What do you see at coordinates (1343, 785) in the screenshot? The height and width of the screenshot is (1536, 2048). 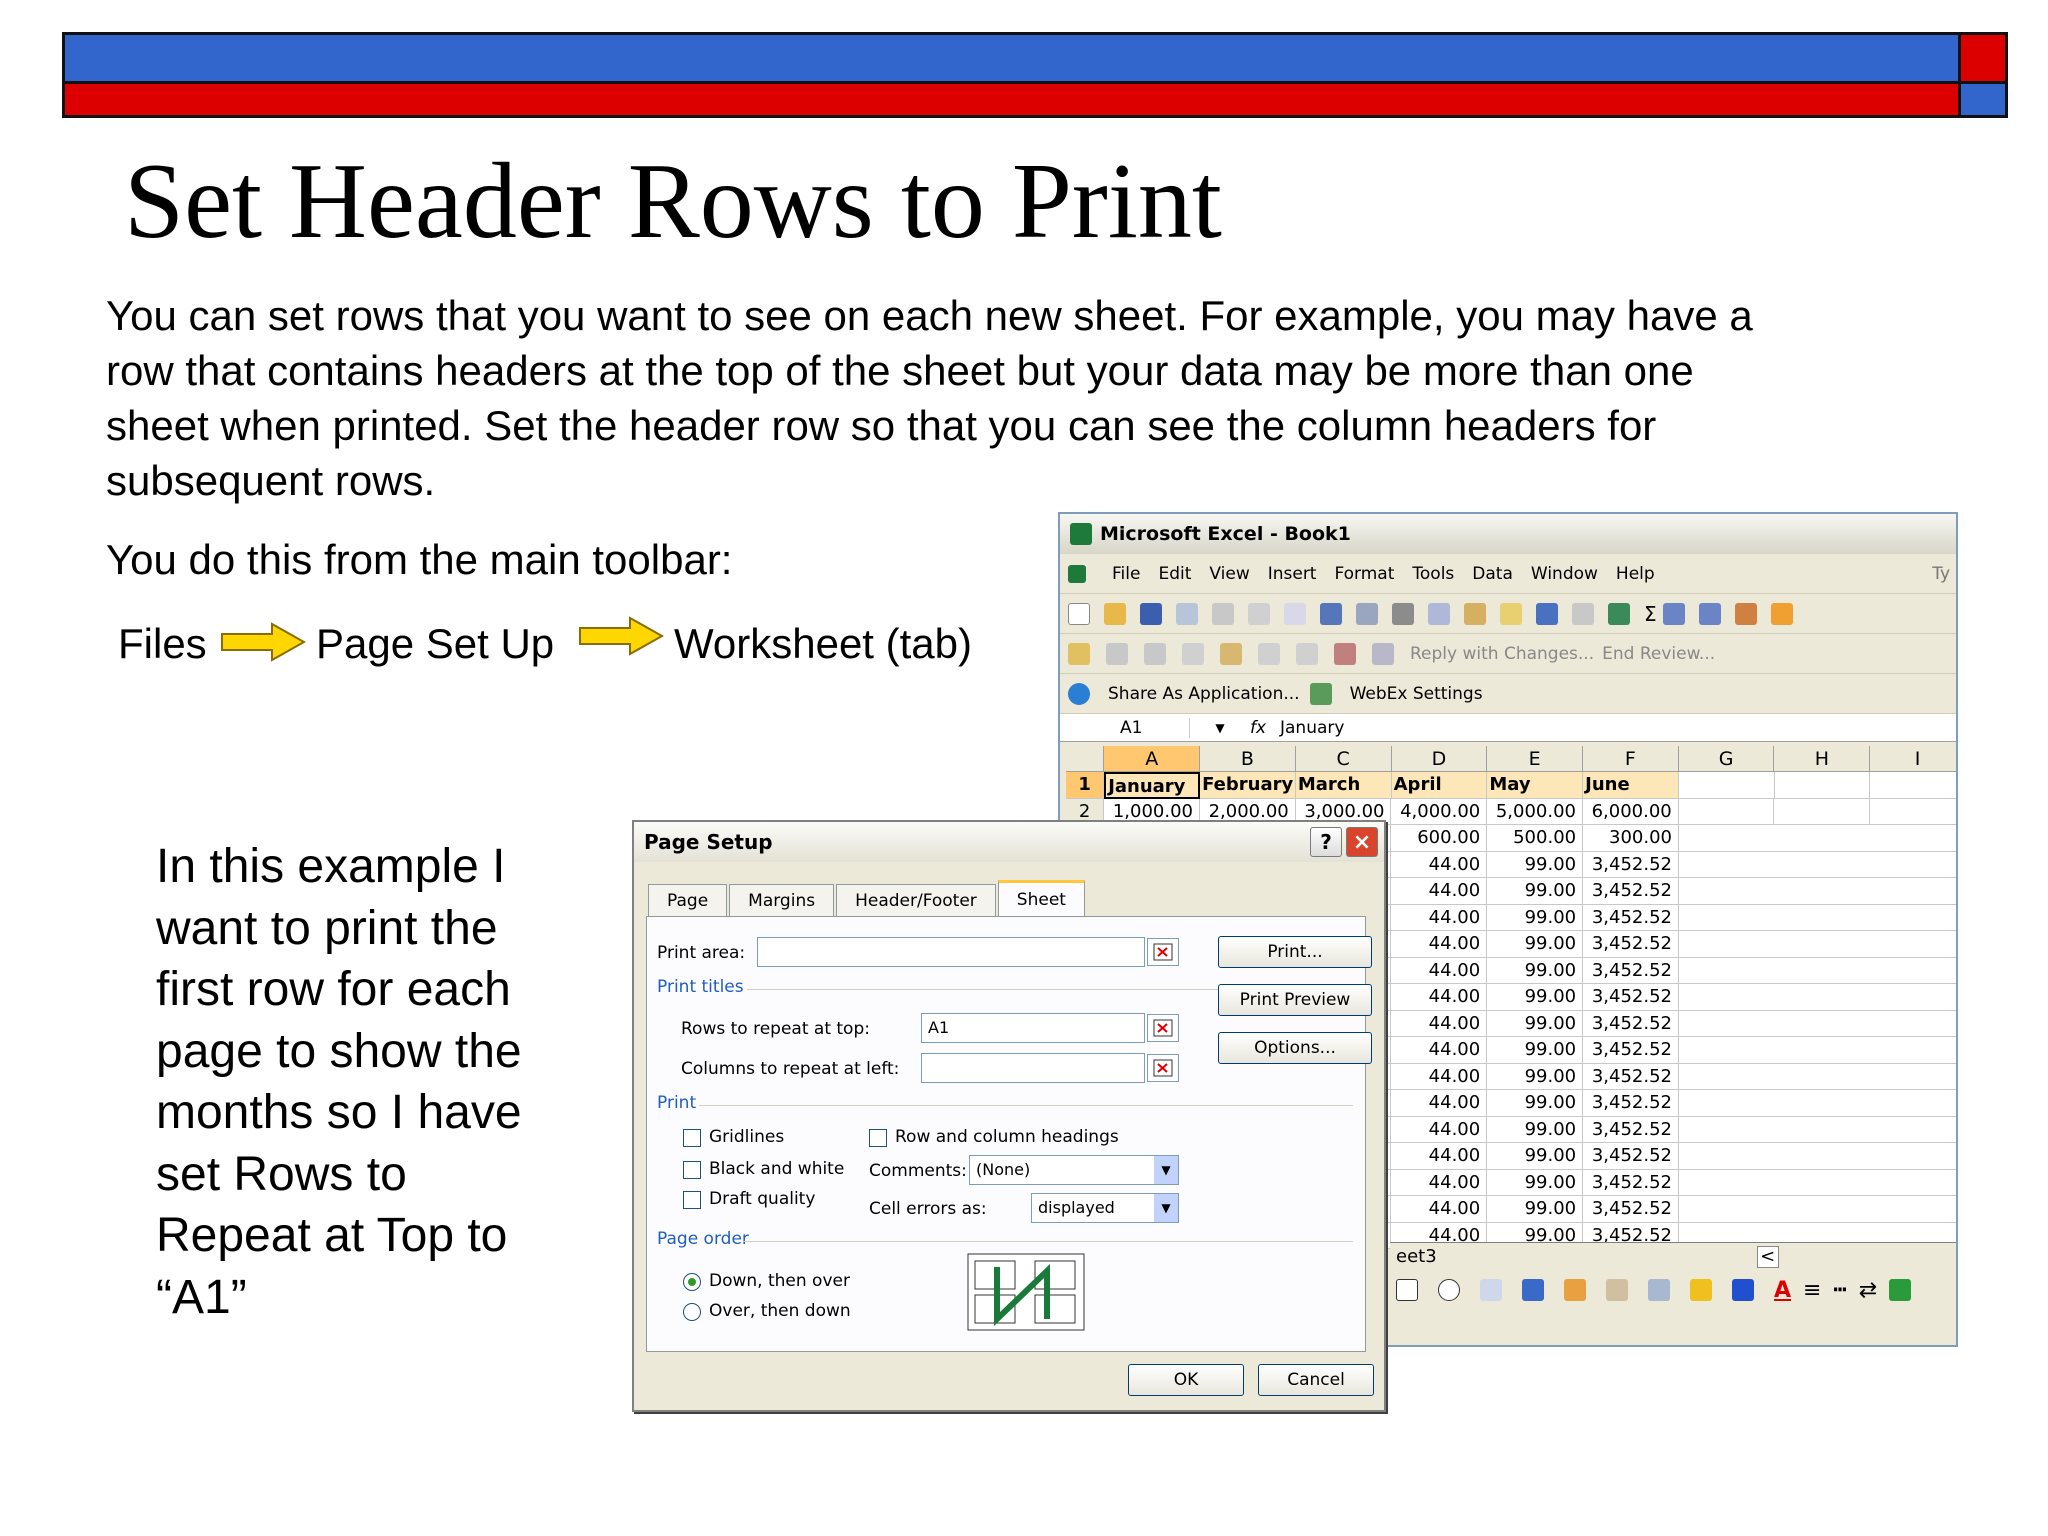 I see `cell: March` at bounding box center [1343, 785].